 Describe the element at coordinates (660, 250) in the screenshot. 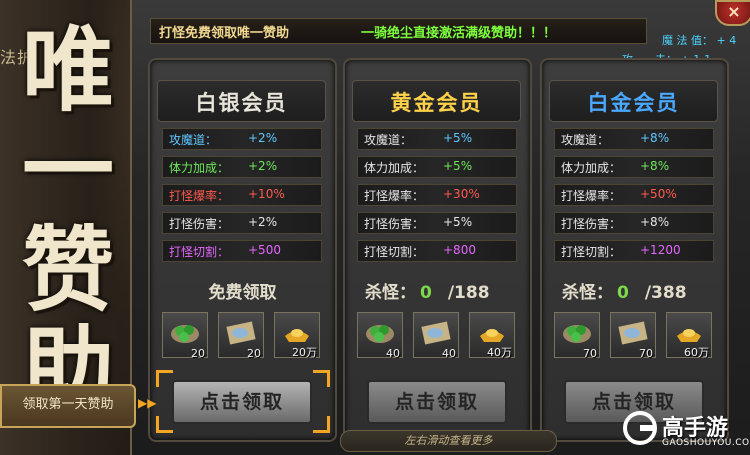

I see `stat-value: +1200` at that location.